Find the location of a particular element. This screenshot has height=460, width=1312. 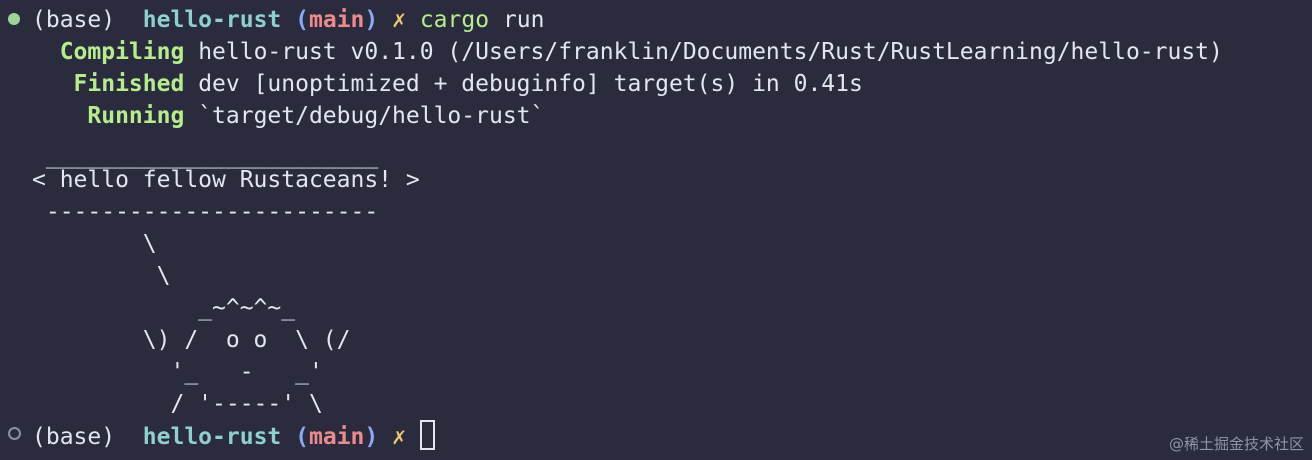

message-running: `target/debug/hello-rust` is located at coordinates (371, 116).